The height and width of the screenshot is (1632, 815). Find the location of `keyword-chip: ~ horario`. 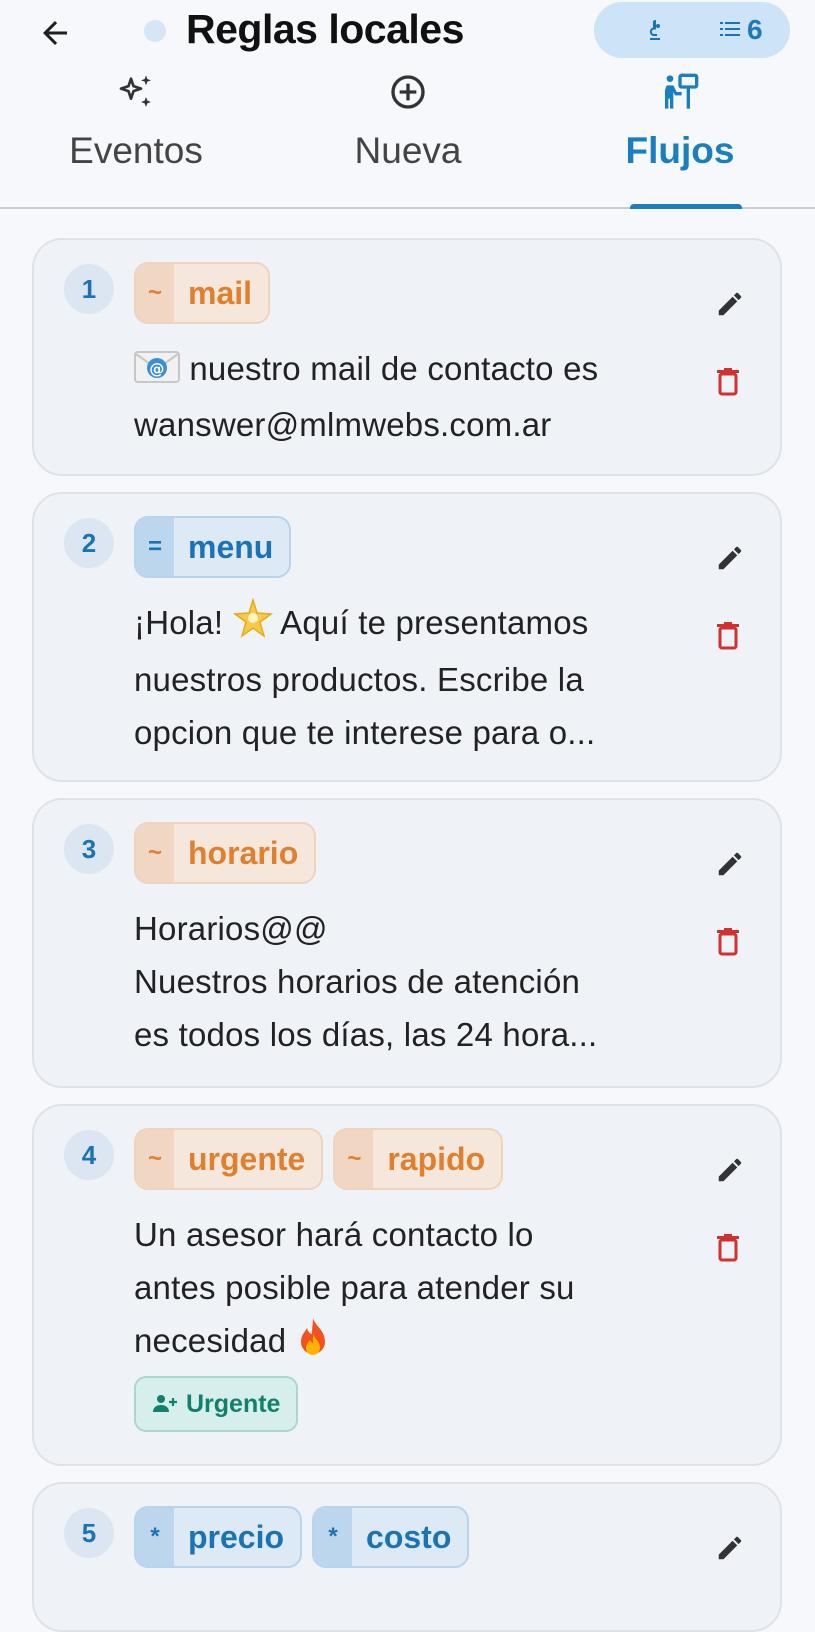

keyword-chip: ~ horario is located at coordinates (225, 853).